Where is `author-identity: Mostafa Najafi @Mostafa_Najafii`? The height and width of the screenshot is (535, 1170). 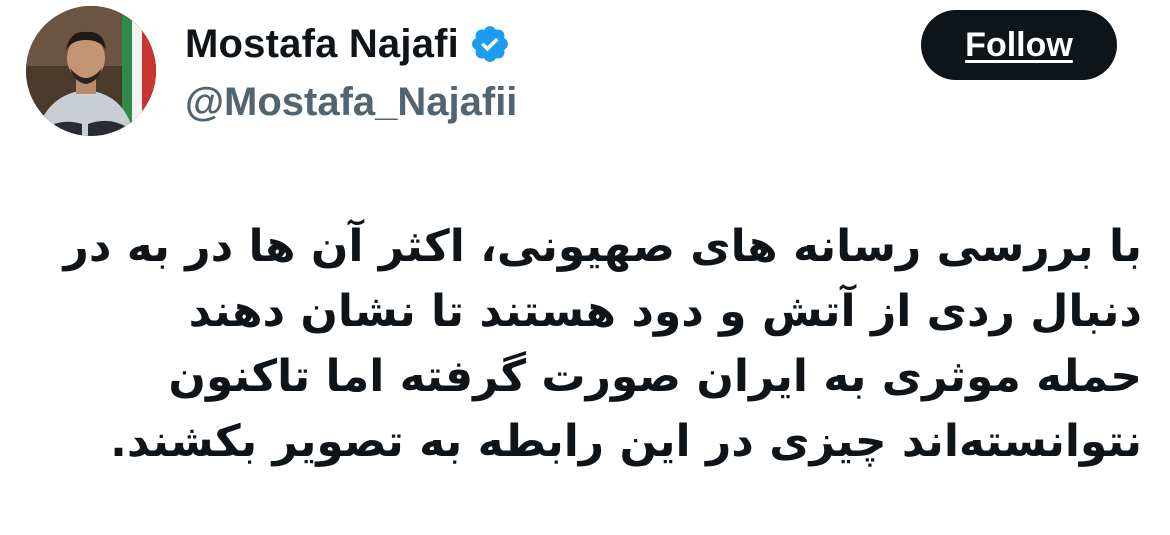
author-identity: Mostafa Najafi @Mostafa_Najafii is located at coordinates (351, 73).